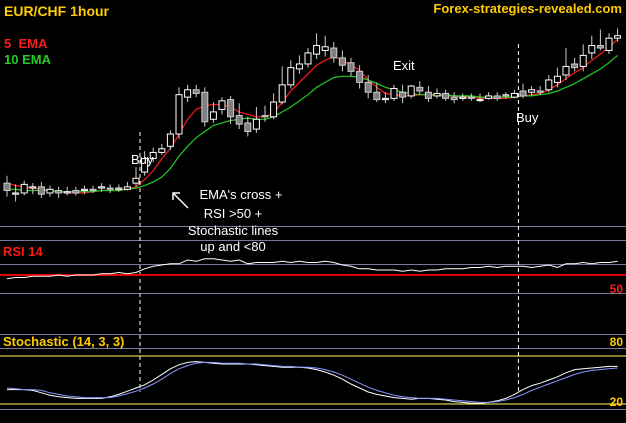  I want to click on rsi-title: RSI 14, so click(23, 251).